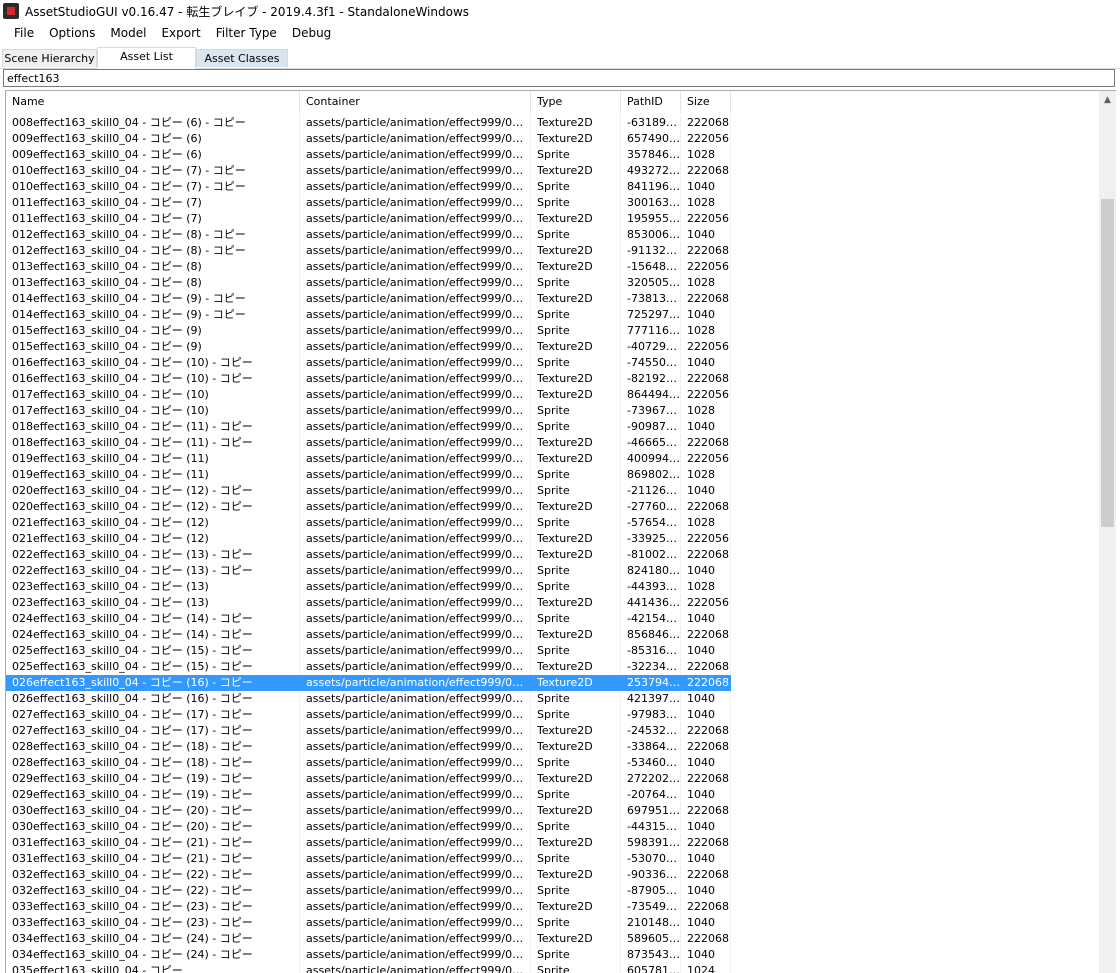  I want to click on cell-name: 023effect163_skill0_04 - コピー (13), so click(153, 603).